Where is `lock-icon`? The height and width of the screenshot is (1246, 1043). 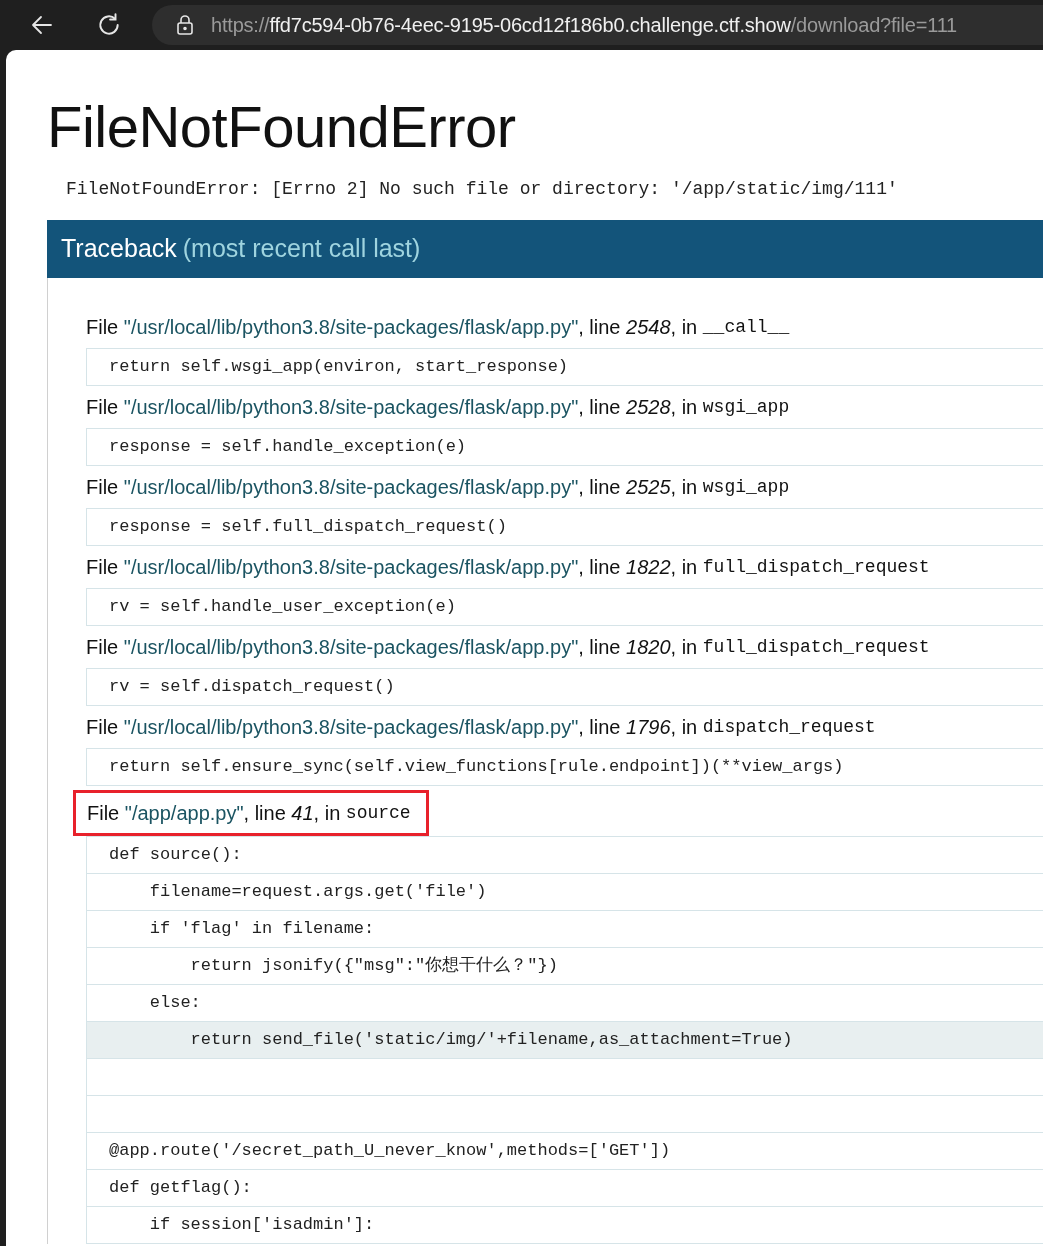 lock-icon is located at coordinates (185, 25).